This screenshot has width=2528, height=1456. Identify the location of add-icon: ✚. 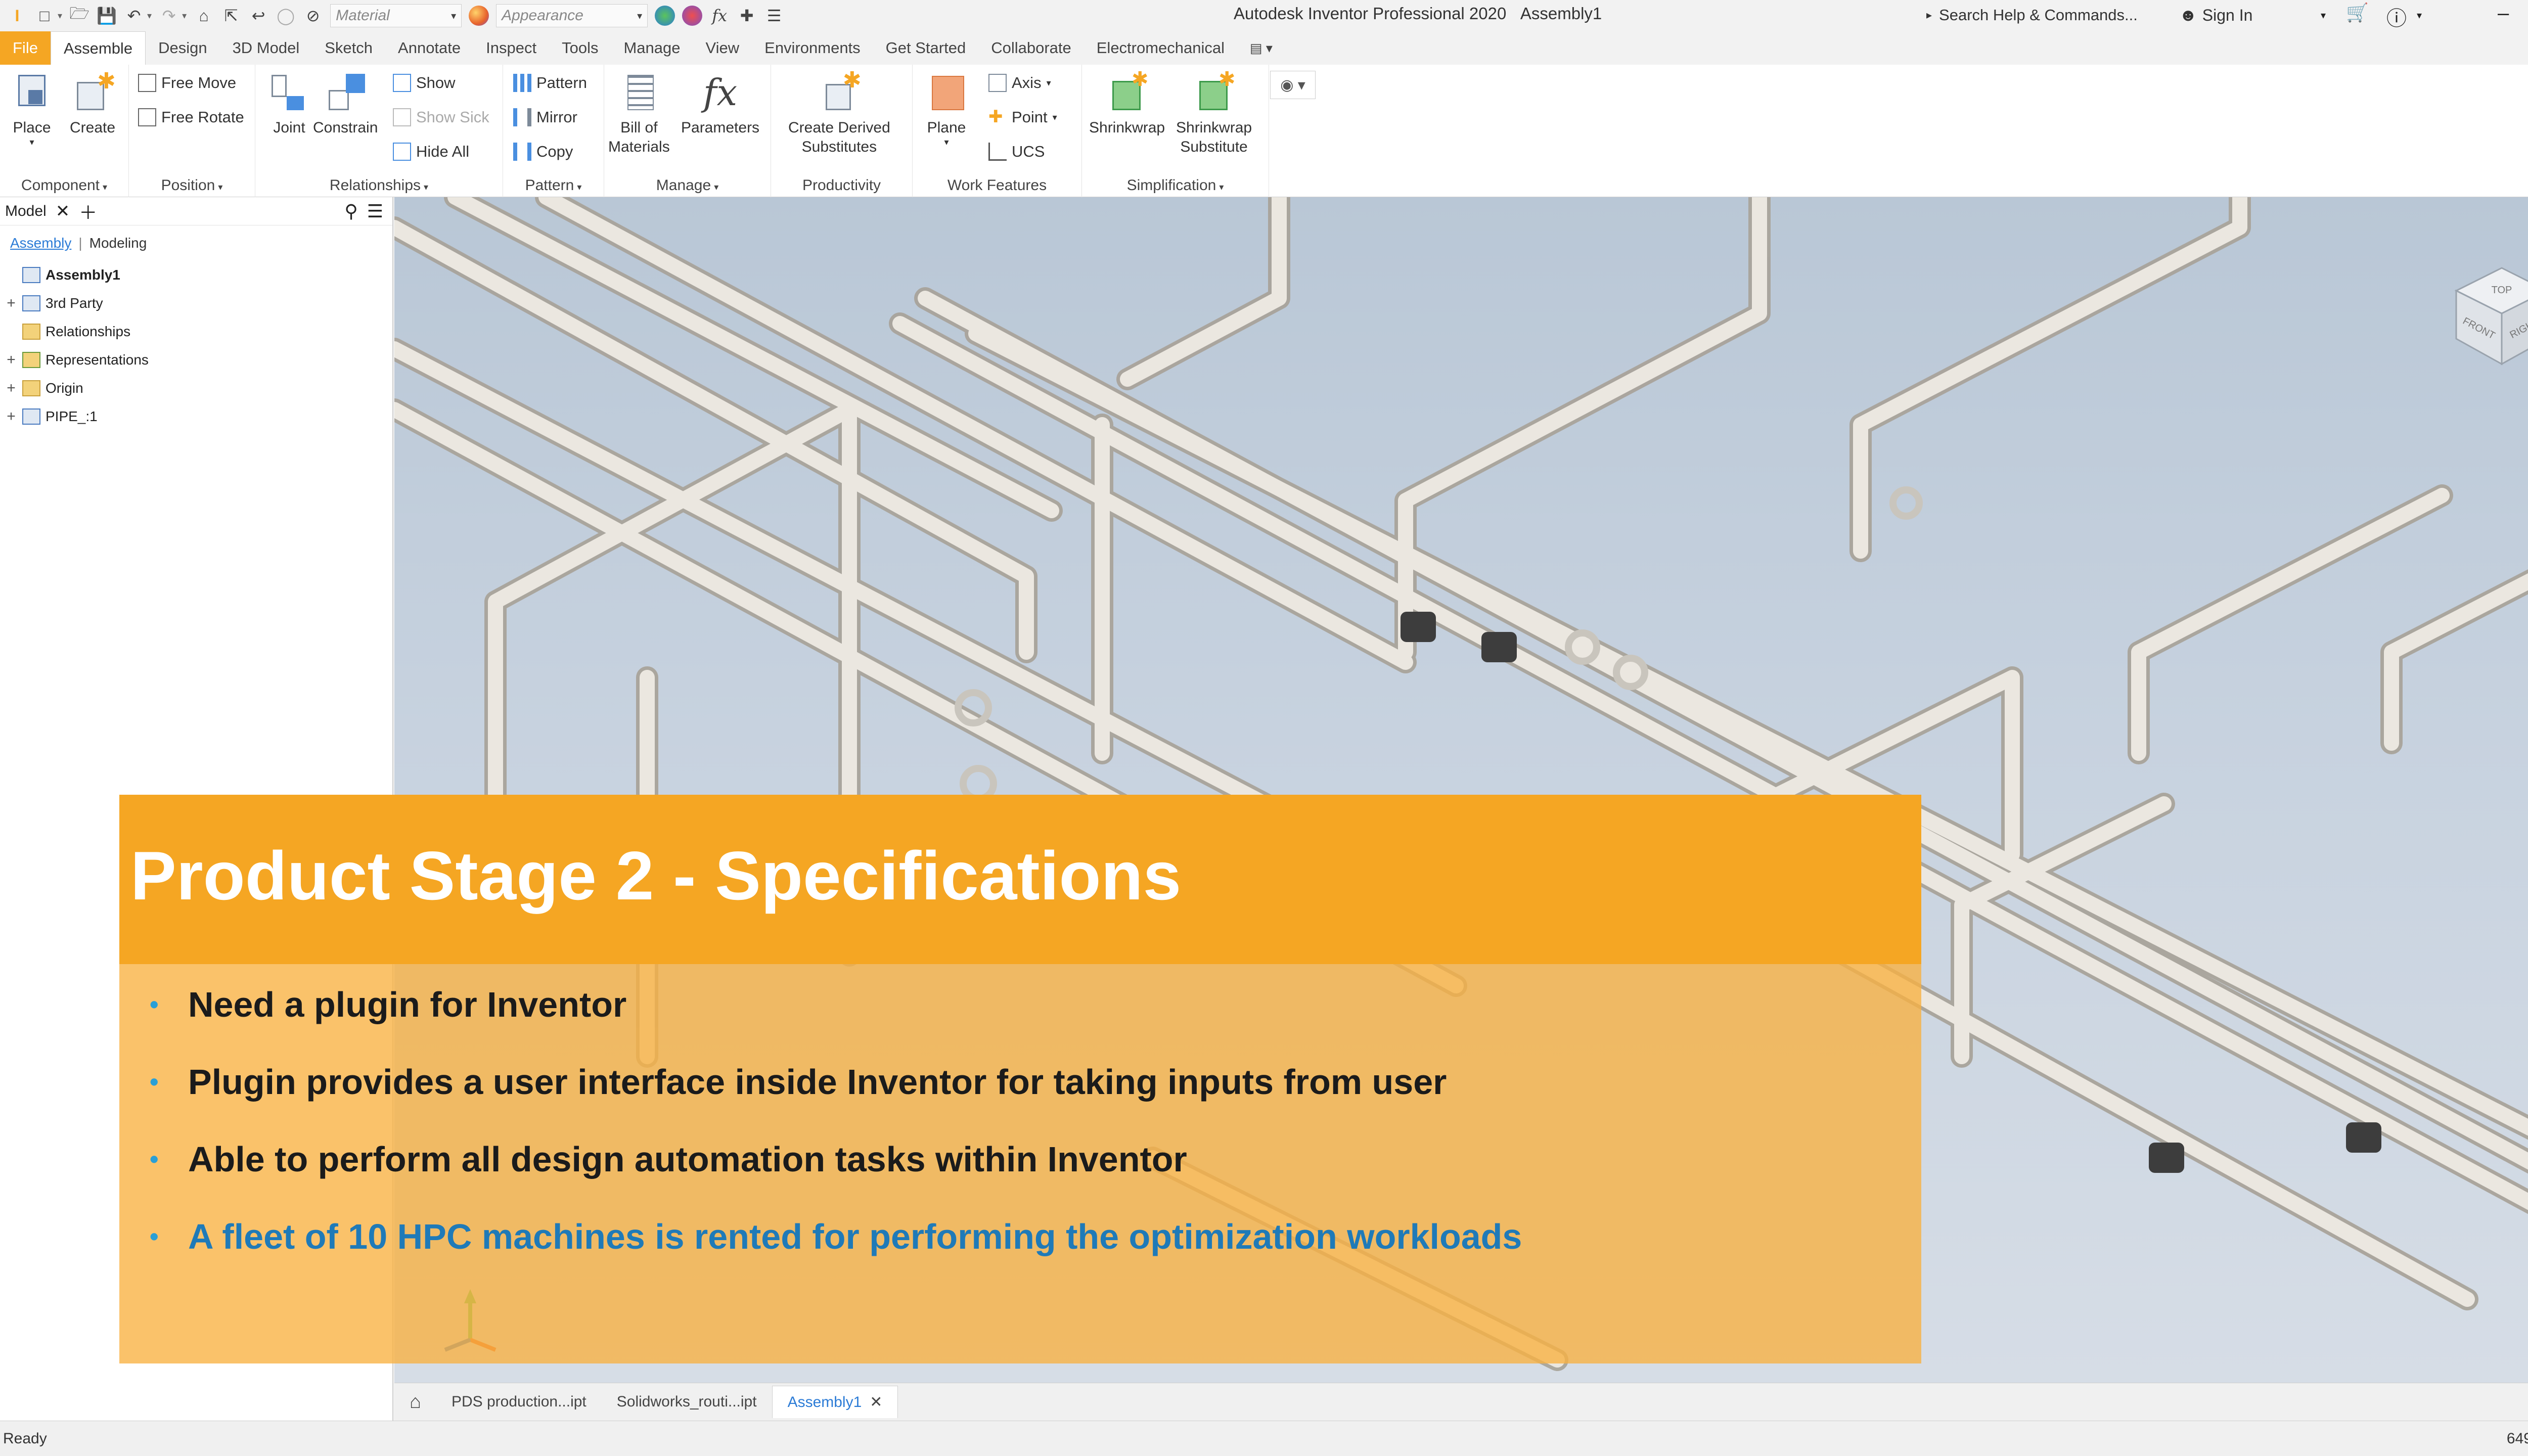
(747, 16).